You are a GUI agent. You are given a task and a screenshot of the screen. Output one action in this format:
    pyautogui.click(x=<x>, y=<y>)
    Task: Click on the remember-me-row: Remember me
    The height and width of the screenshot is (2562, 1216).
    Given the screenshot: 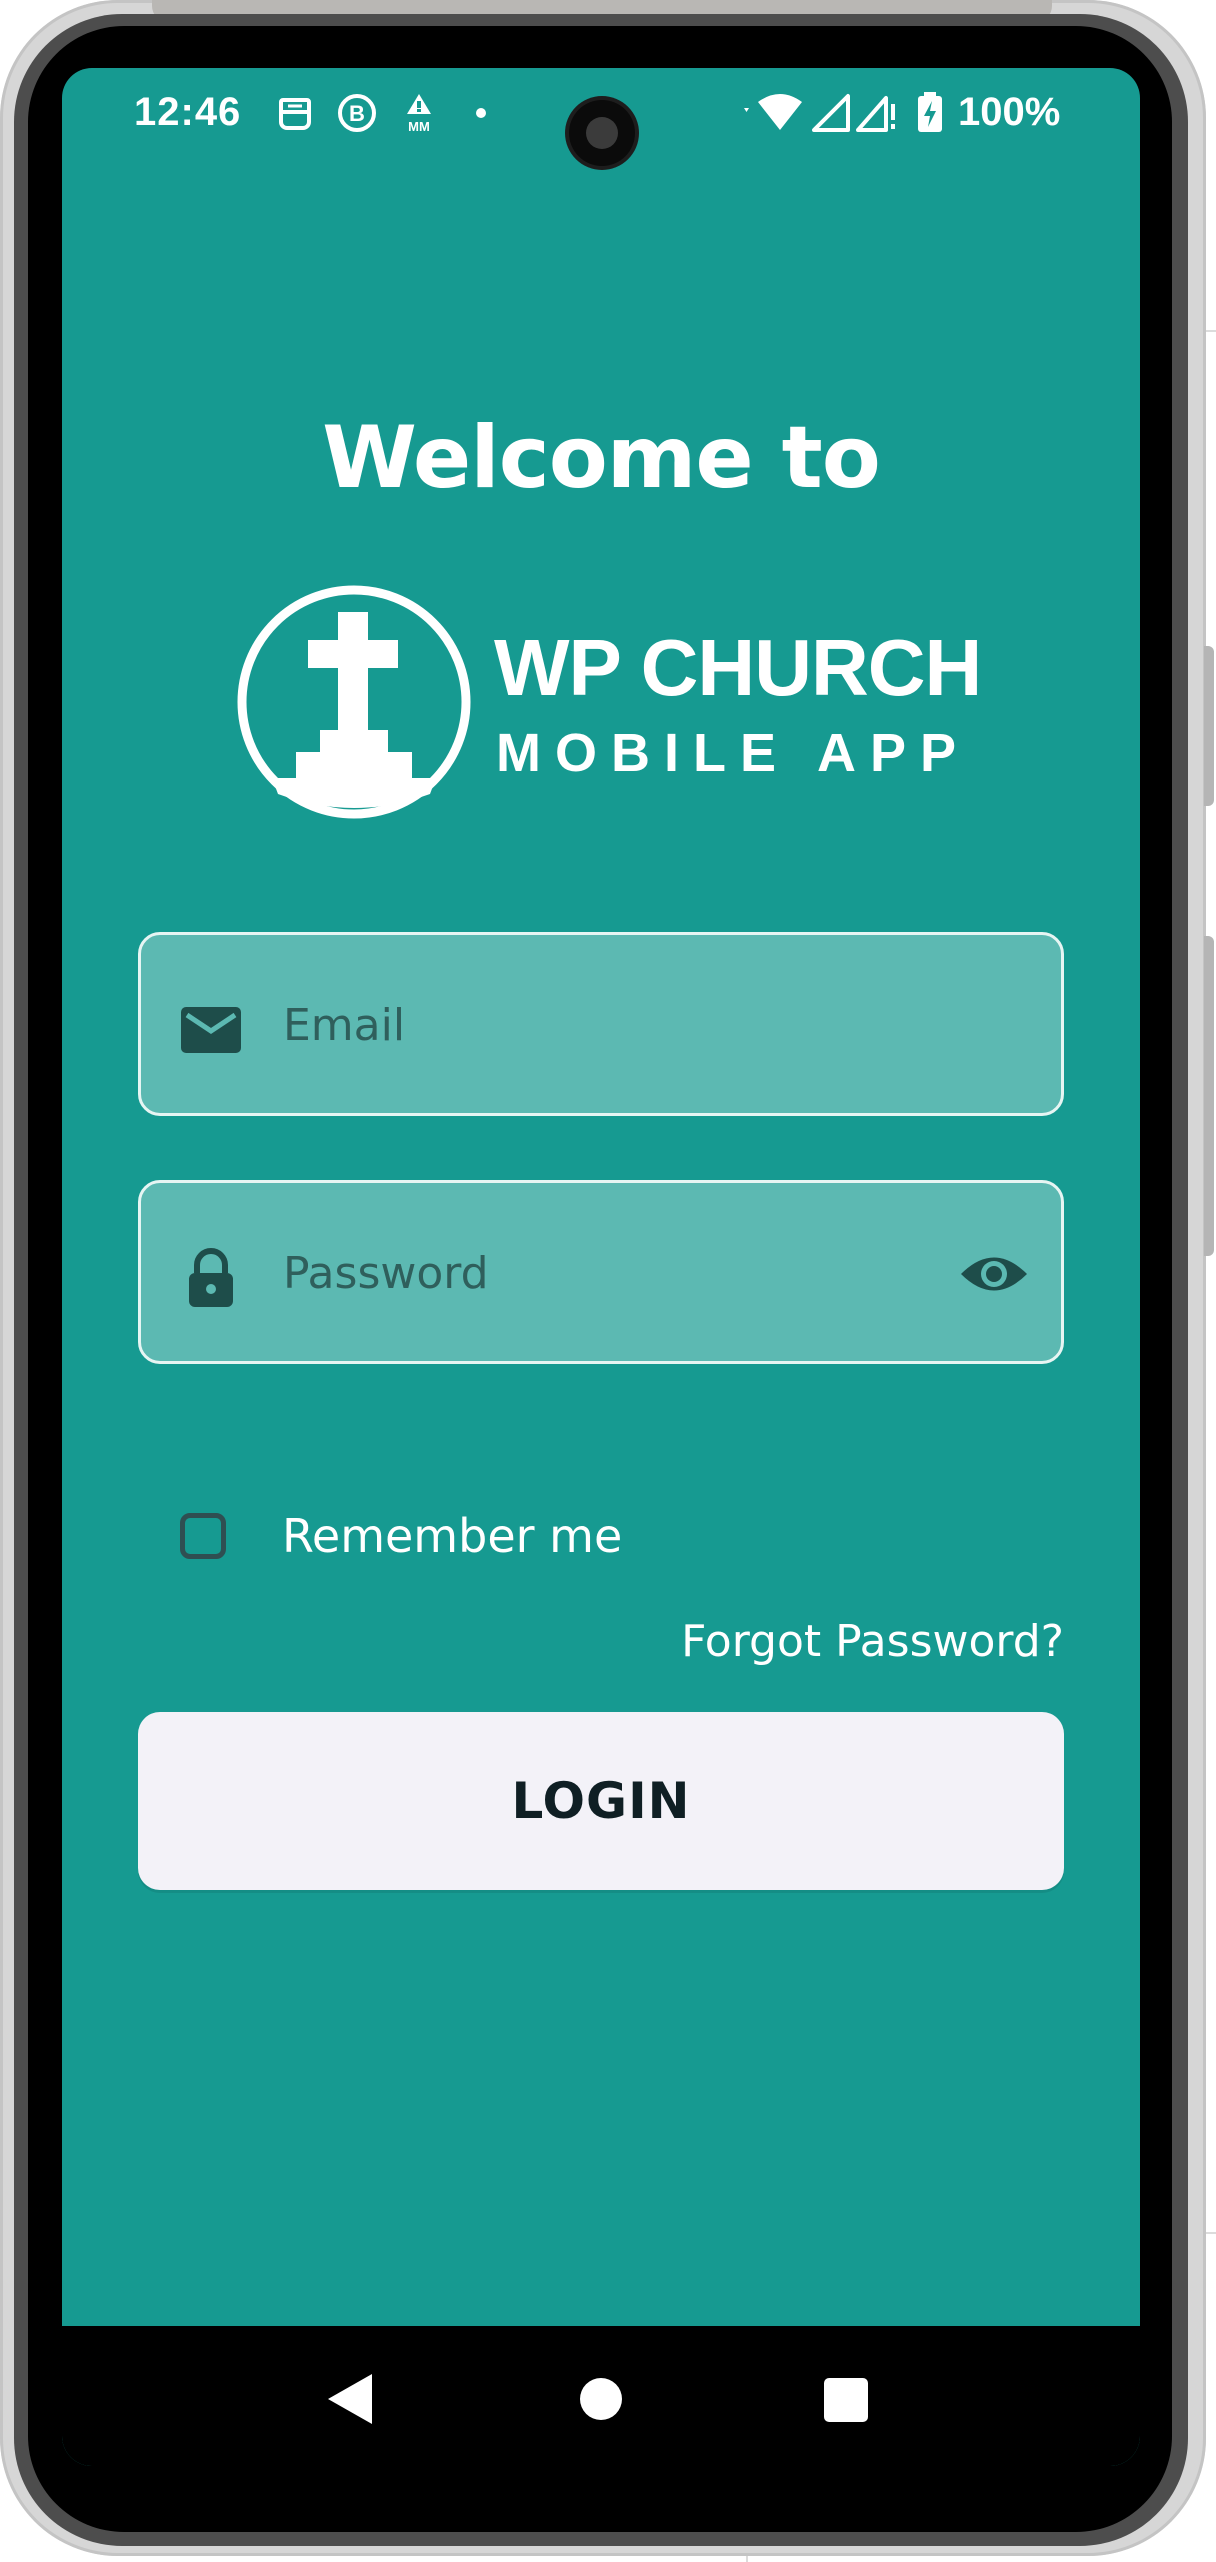 What is the action you would take?
    pyautogui.click(x=401, y=1536)
    